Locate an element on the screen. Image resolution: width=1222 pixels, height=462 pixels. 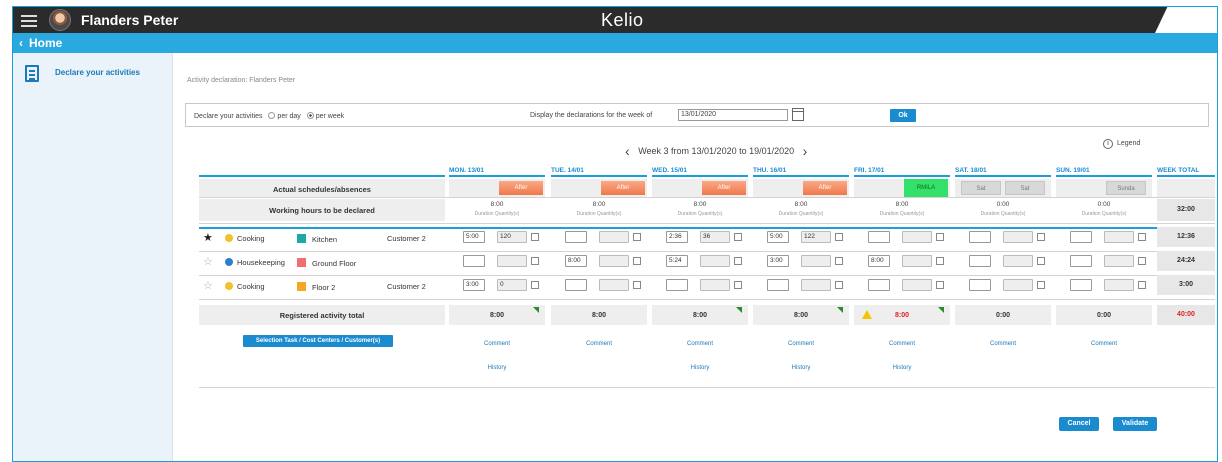
quantity-input: 120 is located at coordinates (512, 237).